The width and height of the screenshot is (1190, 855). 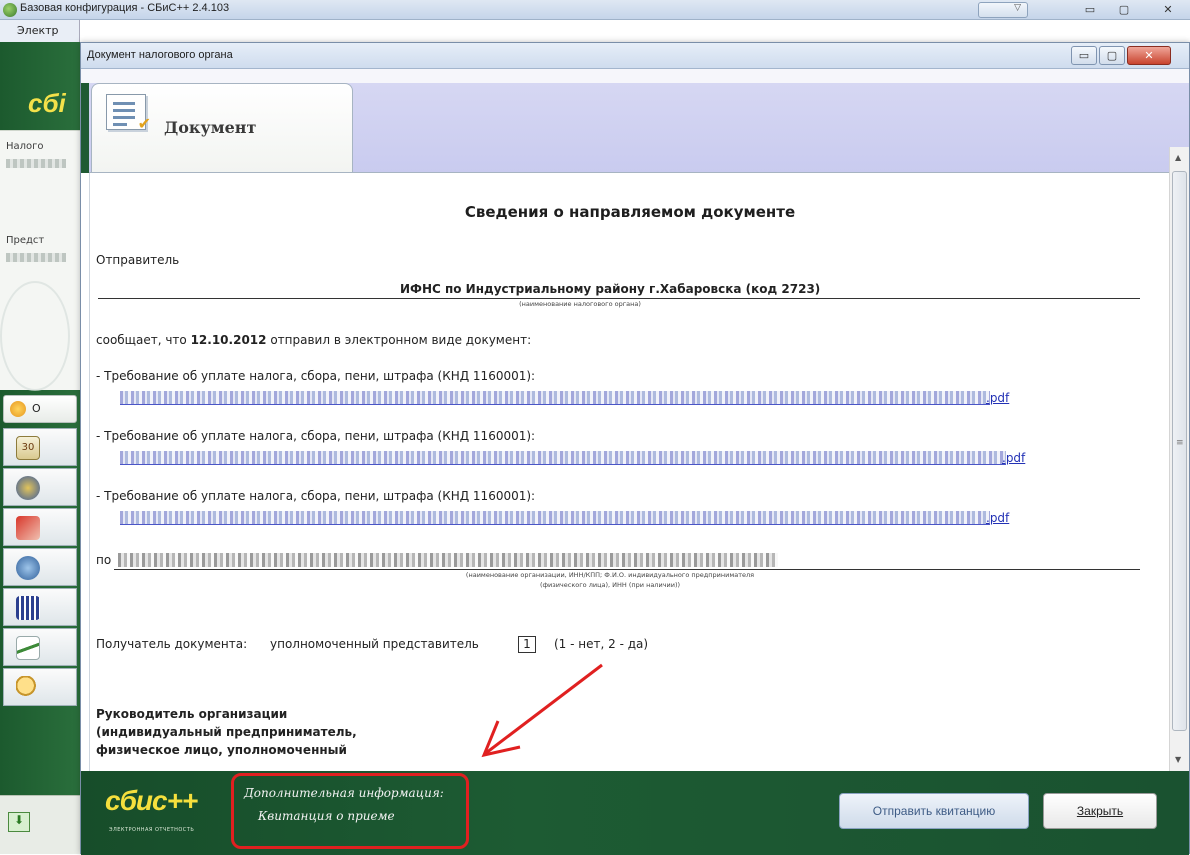 What do you see at coordinates (527, 644) in the screenshot?
I see `recipient-code-field: 1` at bounding box center [527, 644].